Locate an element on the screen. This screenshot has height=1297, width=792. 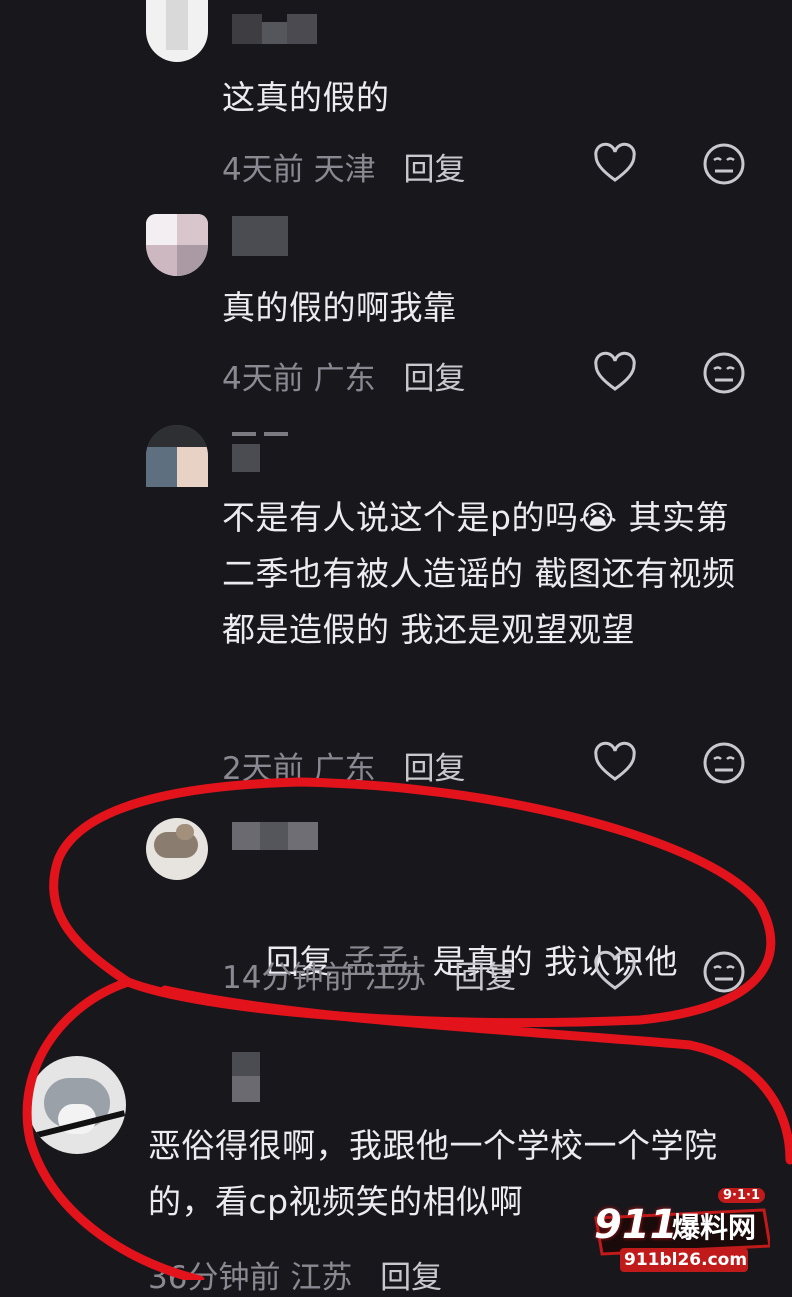
comment-meta: 2天前 广东 回复 is located at coordinates (343, 765).